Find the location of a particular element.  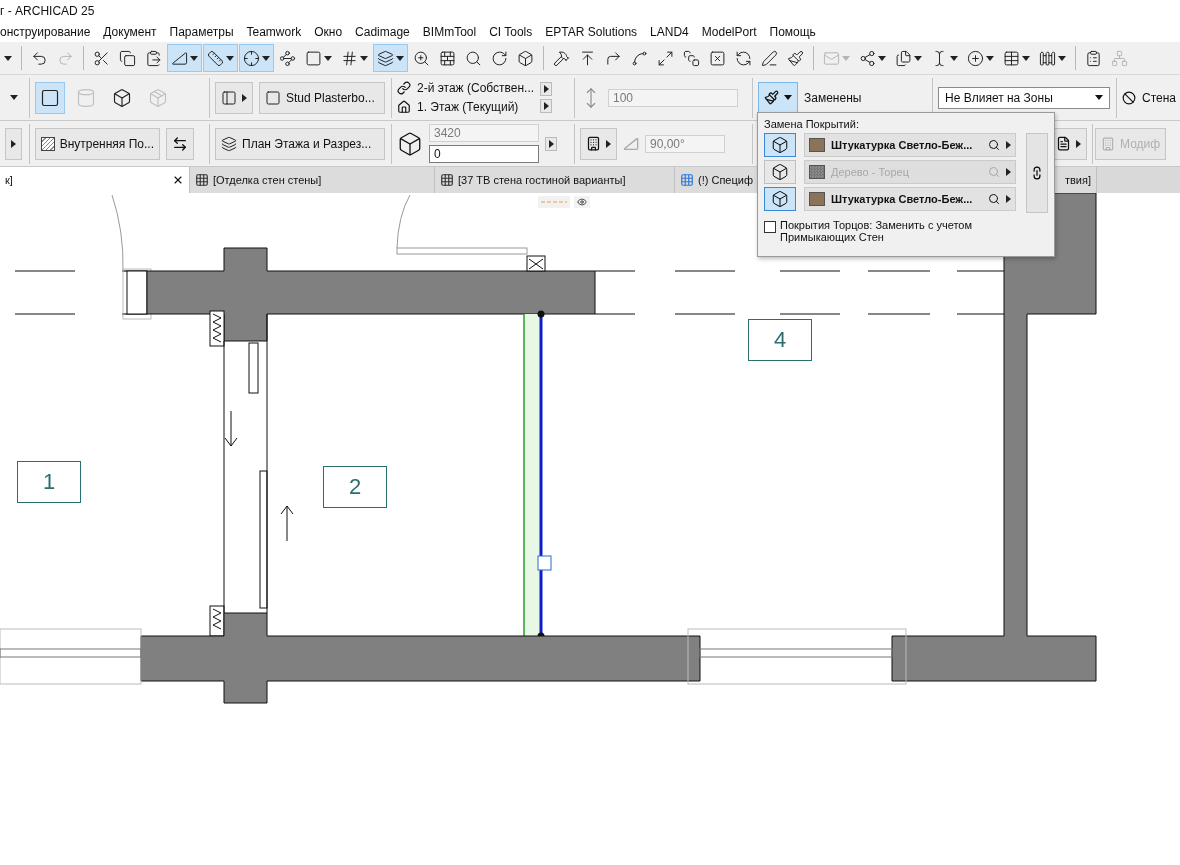

room-number-label: 2 is located at coordinates (355, 487).